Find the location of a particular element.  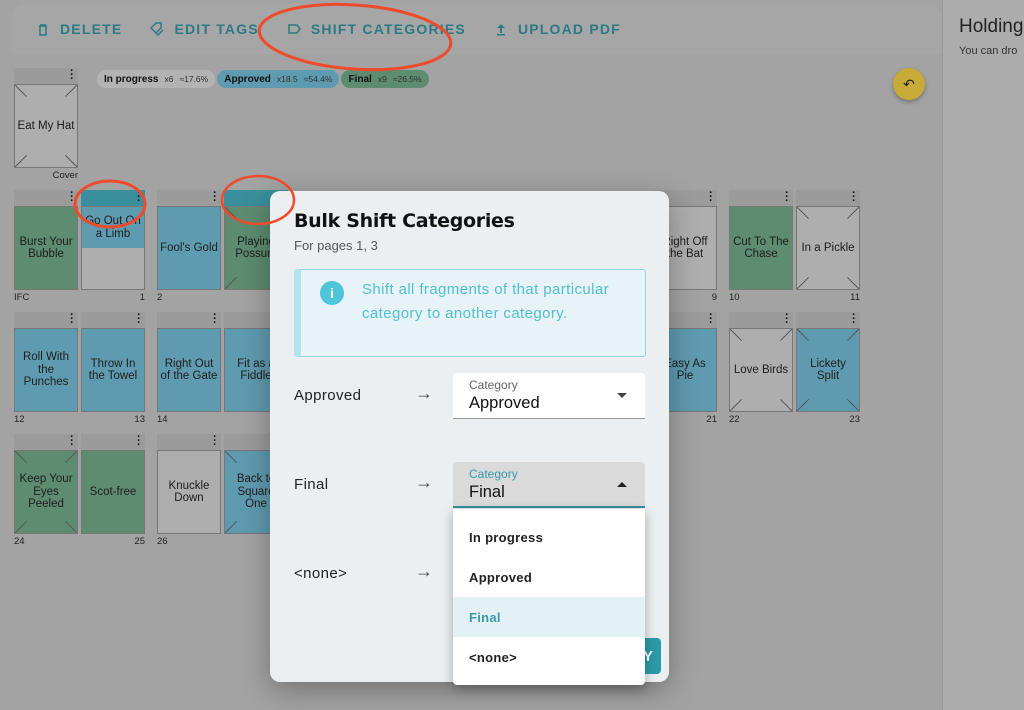

page-card: · · · Keep Your Eyes Peeled 24 is located at coordinates (46, 490).